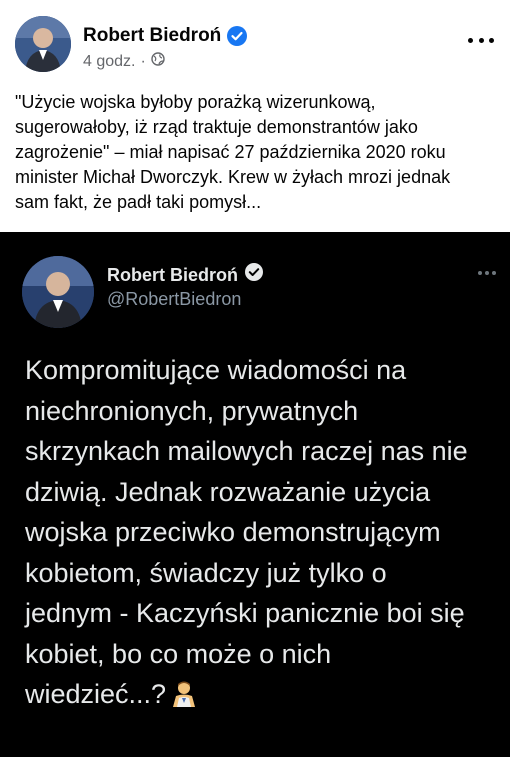 The height and width of the screenshot is (766, 510). What do you see at coordinates (43, 44) in the screenshot?
I see `author-avatar` at bounding box center [43, 44].